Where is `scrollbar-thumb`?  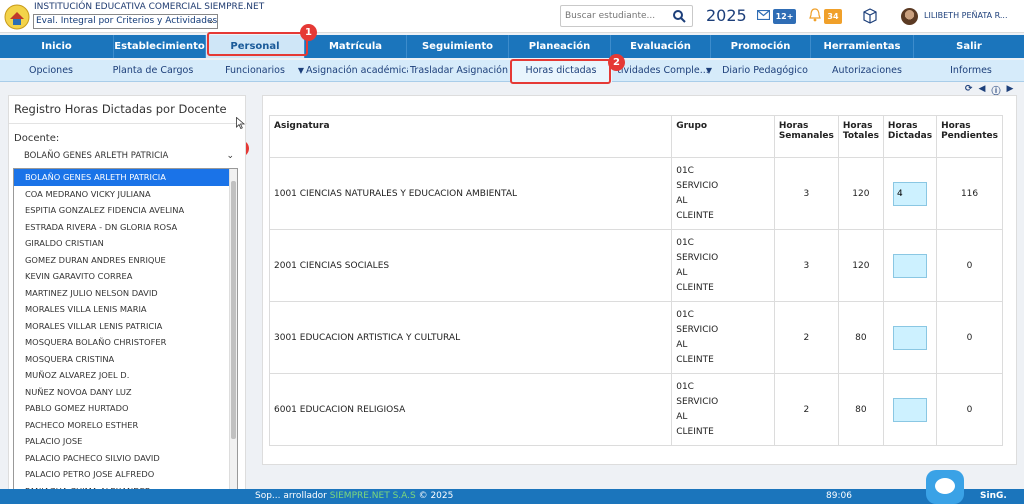 scrollbar-thumb is located at coordinates (233, 310).